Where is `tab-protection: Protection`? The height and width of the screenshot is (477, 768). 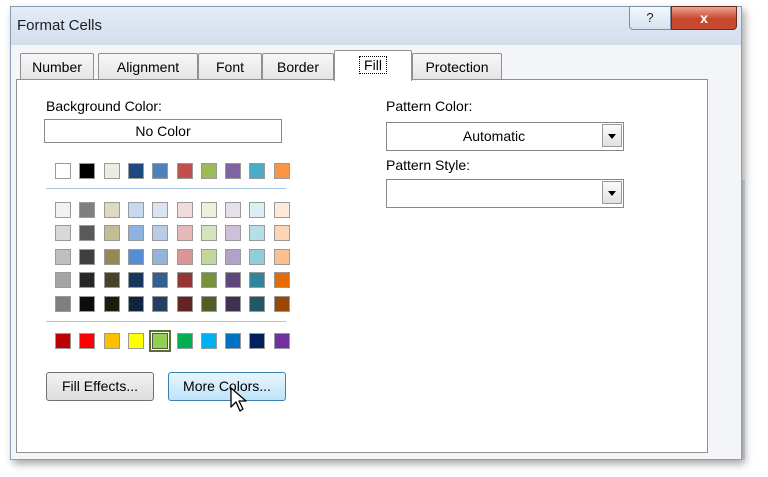
tab-protection: Protection is located at coordinates (457, 66).